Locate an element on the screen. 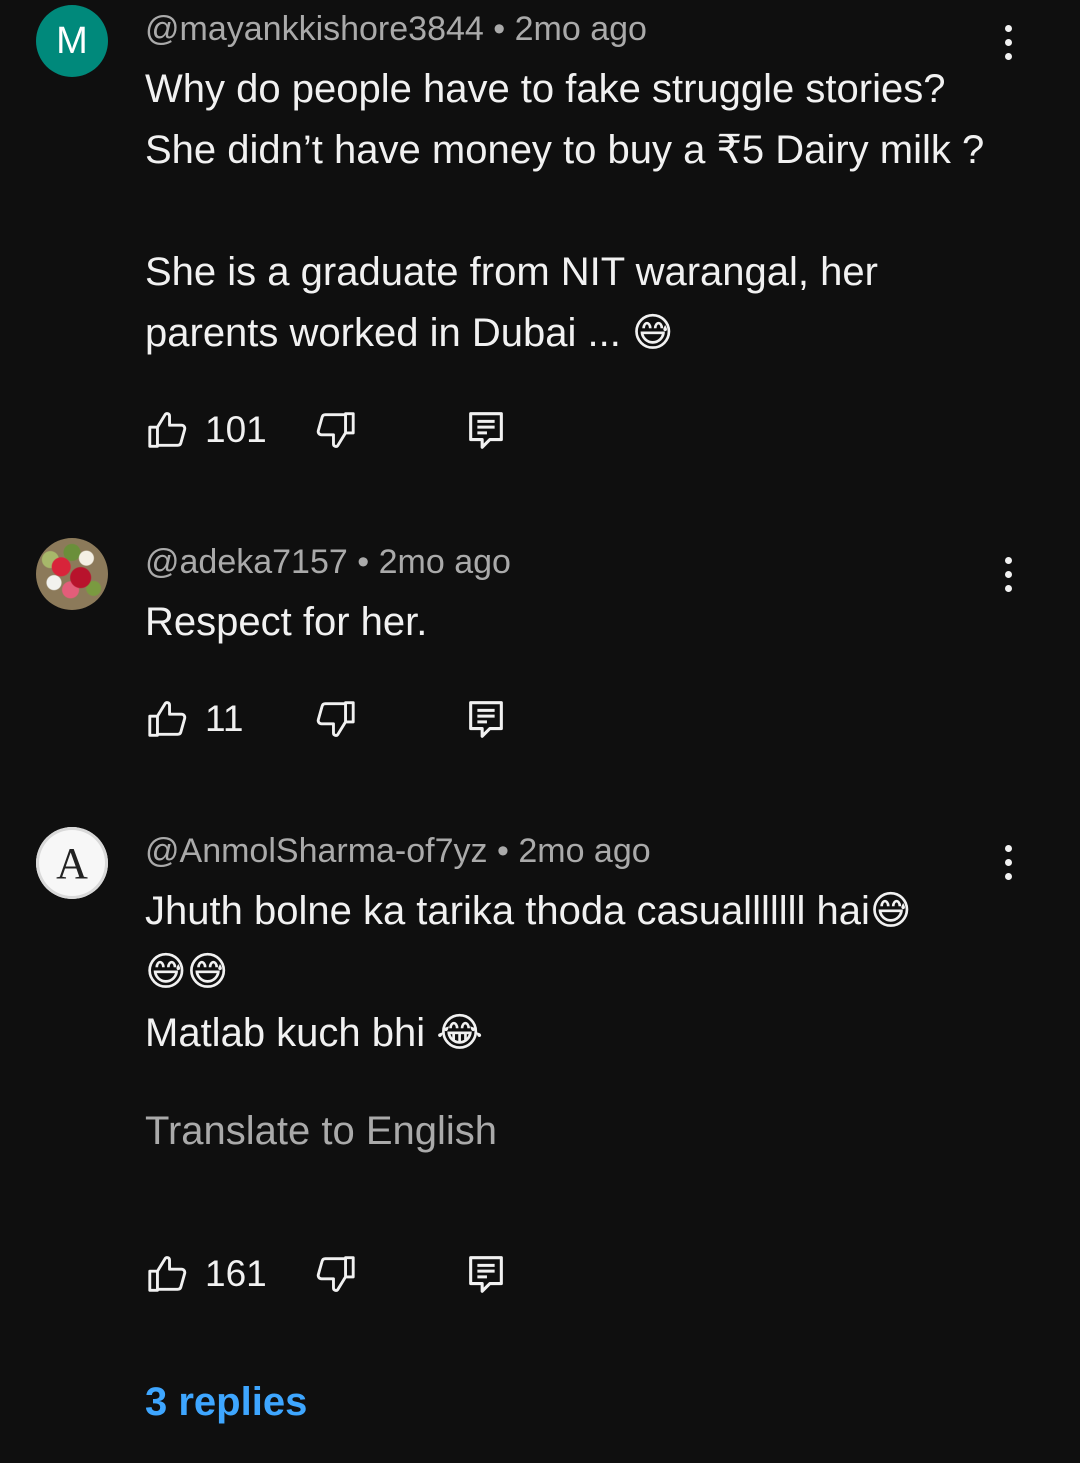 The width and height of the screenshot is (1080, 1463). translate-link: Translate to English is located at coordinates (321, 1131).